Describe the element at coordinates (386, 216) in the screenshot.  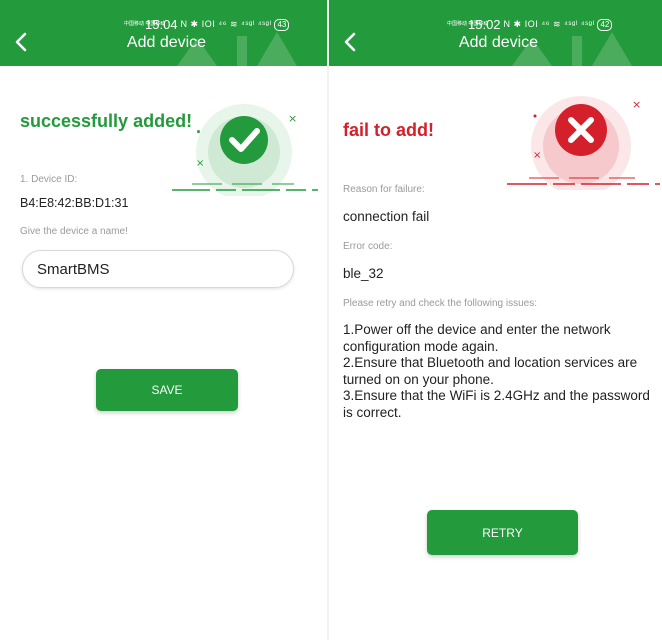
I see `failure-reason-value: connection fail` at that location.